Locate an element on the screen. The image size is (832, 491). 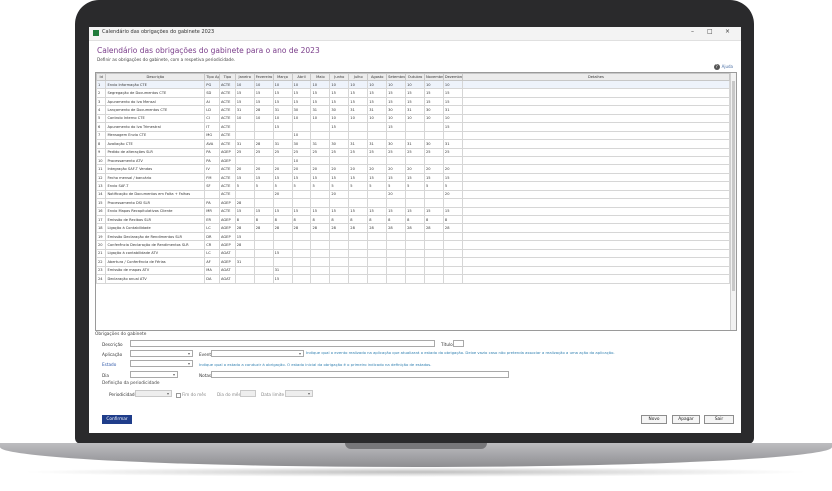
dia-do-mes-input is located at coordinates (248, 393).